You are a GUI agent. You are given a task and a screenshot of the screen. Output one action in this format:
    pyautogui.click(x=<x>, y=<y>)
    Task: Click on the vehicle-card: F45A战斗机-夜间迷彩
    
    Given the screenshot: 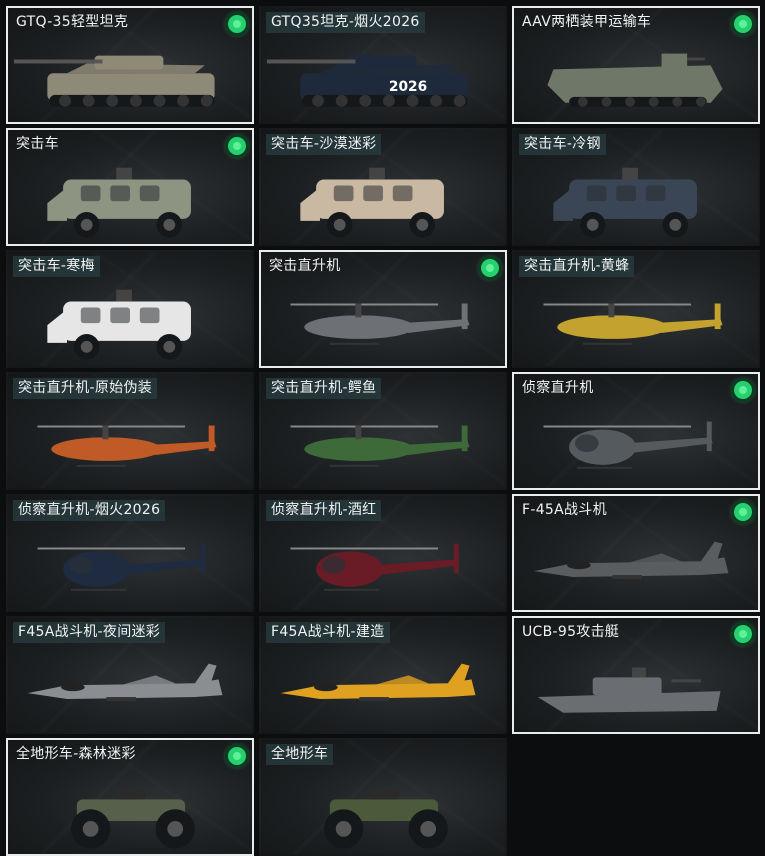 What is the action you would take?
    pyautogui.click(x=130, y=675)
    